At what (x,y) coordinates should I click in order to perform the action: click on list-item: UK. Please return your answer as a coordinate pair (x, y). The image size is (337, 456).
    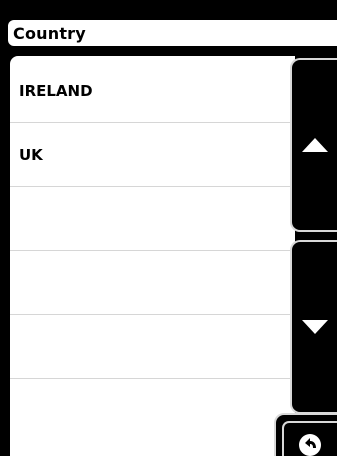
    Looking at the image, I should click on (152, 155).